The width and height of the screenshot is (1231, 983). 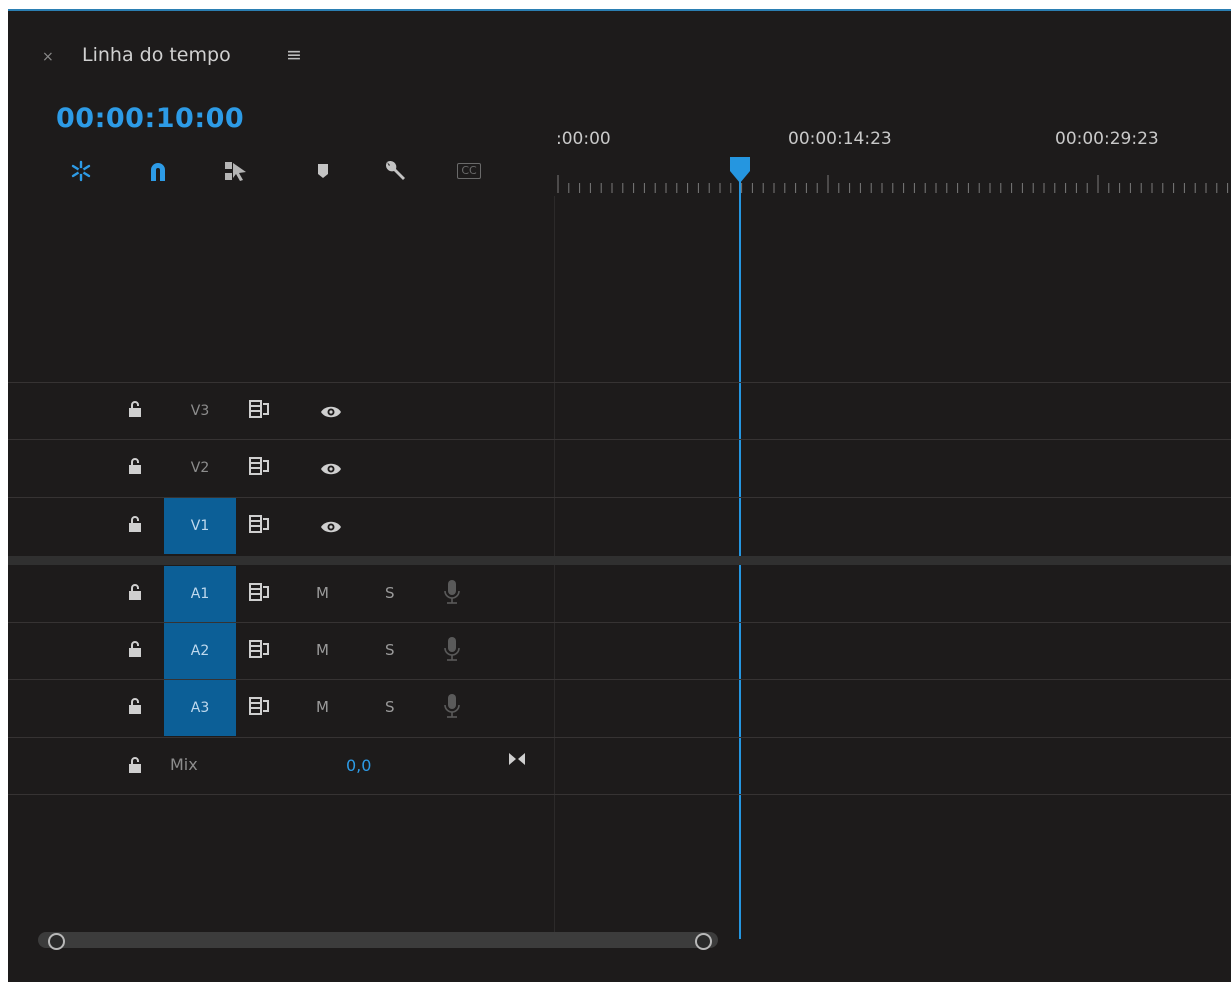 What do you see at coordinates (200, 468) in the screenshot?
I see `track-target-v2: V2` at bounding box center [200, 468].